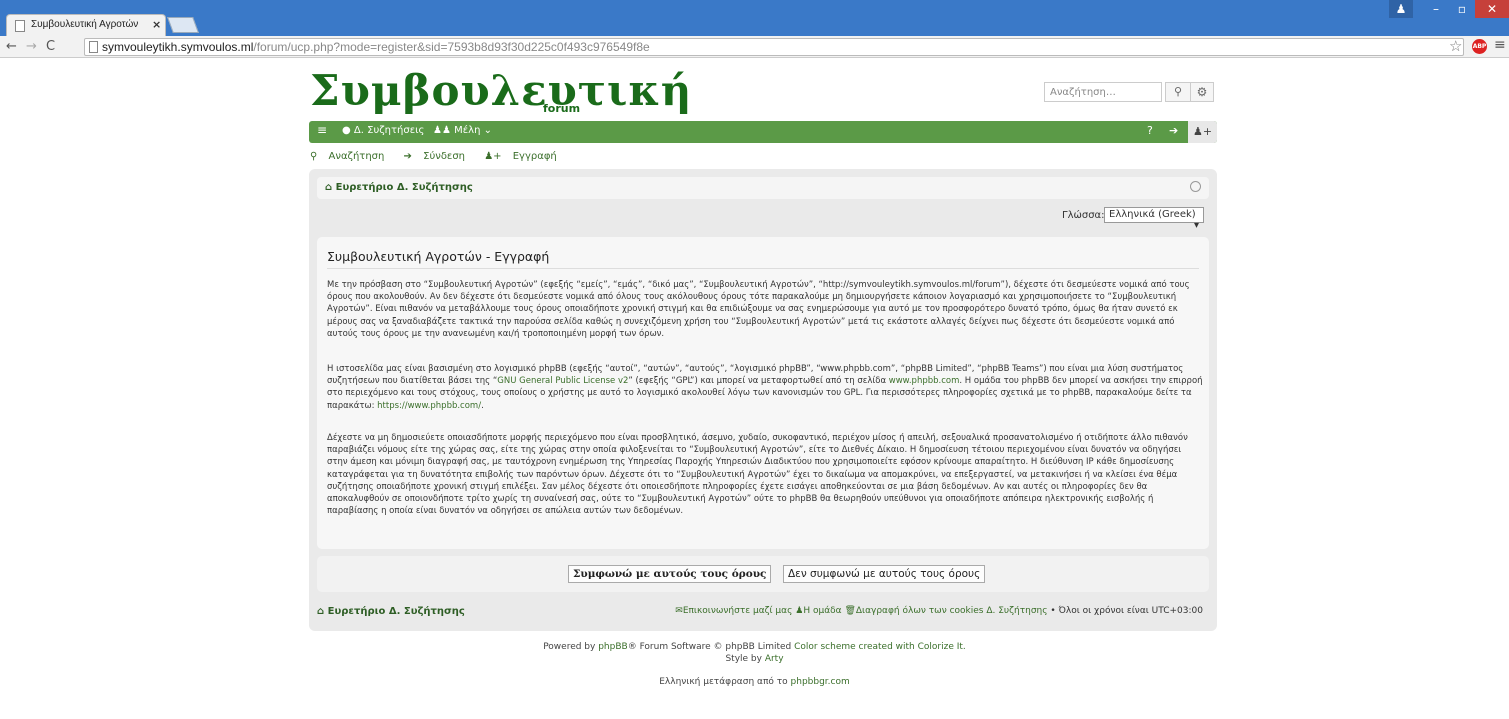 This screenshot has height=719, width=1509. I want to click on timezone-text: • Όλοι οι χρόνοι είναι UTC+03:00, so click(1126, 611).